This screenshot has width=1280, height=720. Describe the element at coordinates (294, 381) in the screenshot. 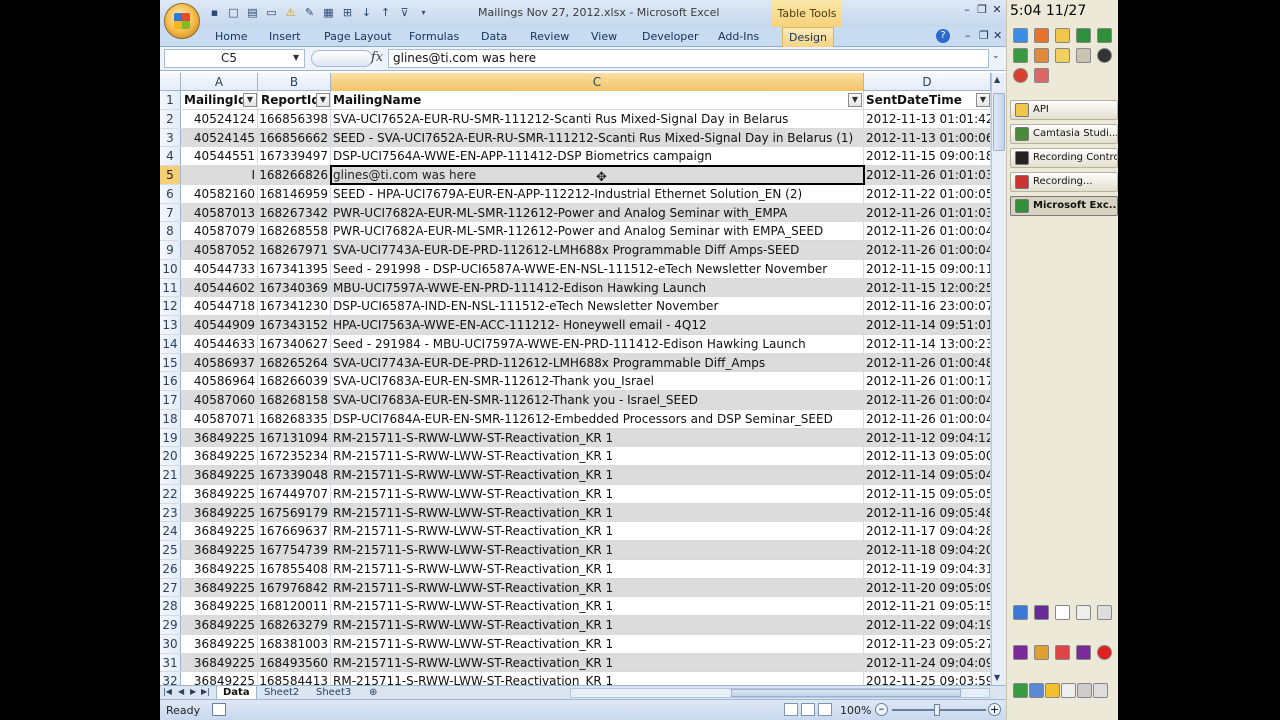

I see `cell-reportid: 168266039` at that location.